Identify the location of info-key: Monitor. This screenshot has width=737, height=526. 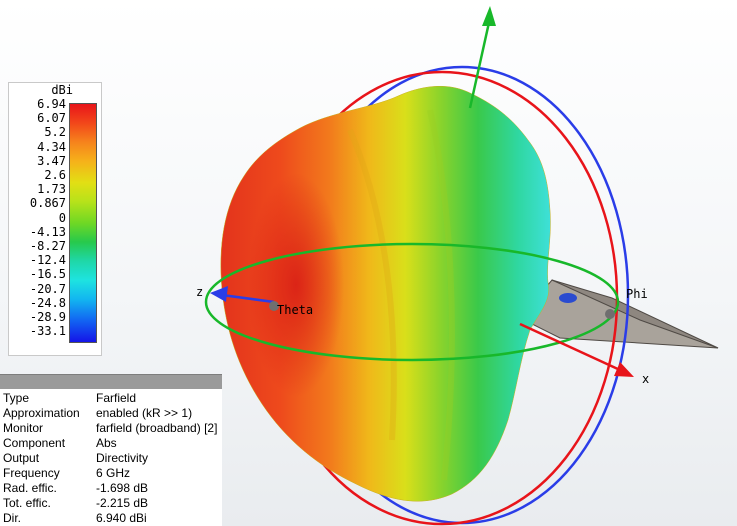
(23, 428).